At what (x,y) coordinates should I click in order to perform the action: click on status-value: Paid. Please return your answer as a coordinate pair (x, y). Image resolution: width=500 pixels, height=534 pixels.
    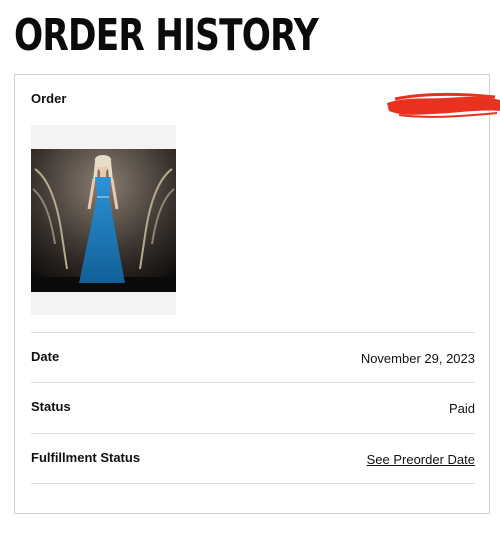
    Looking at the image, I should click on (461, 408).